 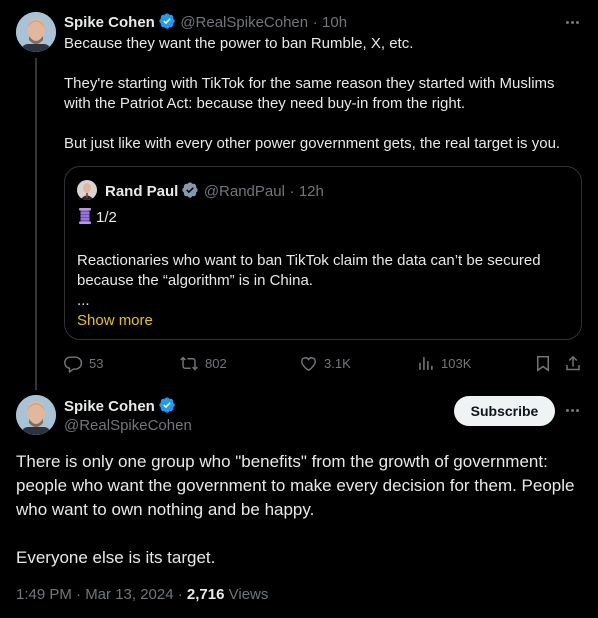 I want to click on views-button: 103K, so click(x=443, y=363).